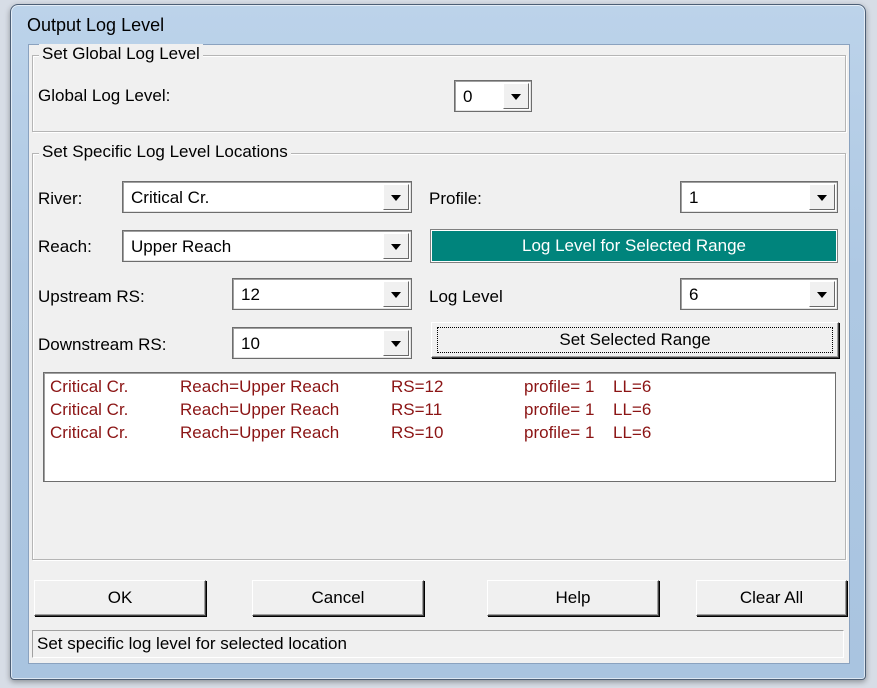 This screenshot has width=877, height=688. What do you see at coordinates (455, 198) in the screenshot?
I see `profile-label: Profile:` at bounding box center [455, 198].